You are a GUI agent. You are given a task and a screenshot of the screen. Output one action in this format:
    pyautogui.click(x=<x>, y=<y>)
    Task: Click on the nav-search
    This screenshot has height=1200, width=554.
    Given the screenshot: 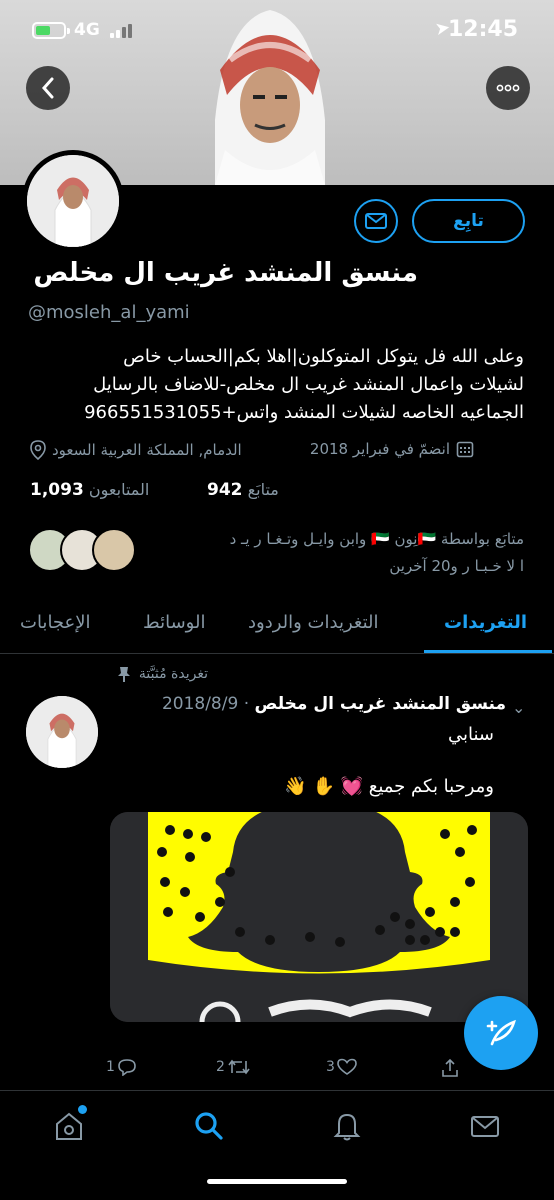 What is the action you would take?
    pyautogui.click(x=209, y=1126)
    